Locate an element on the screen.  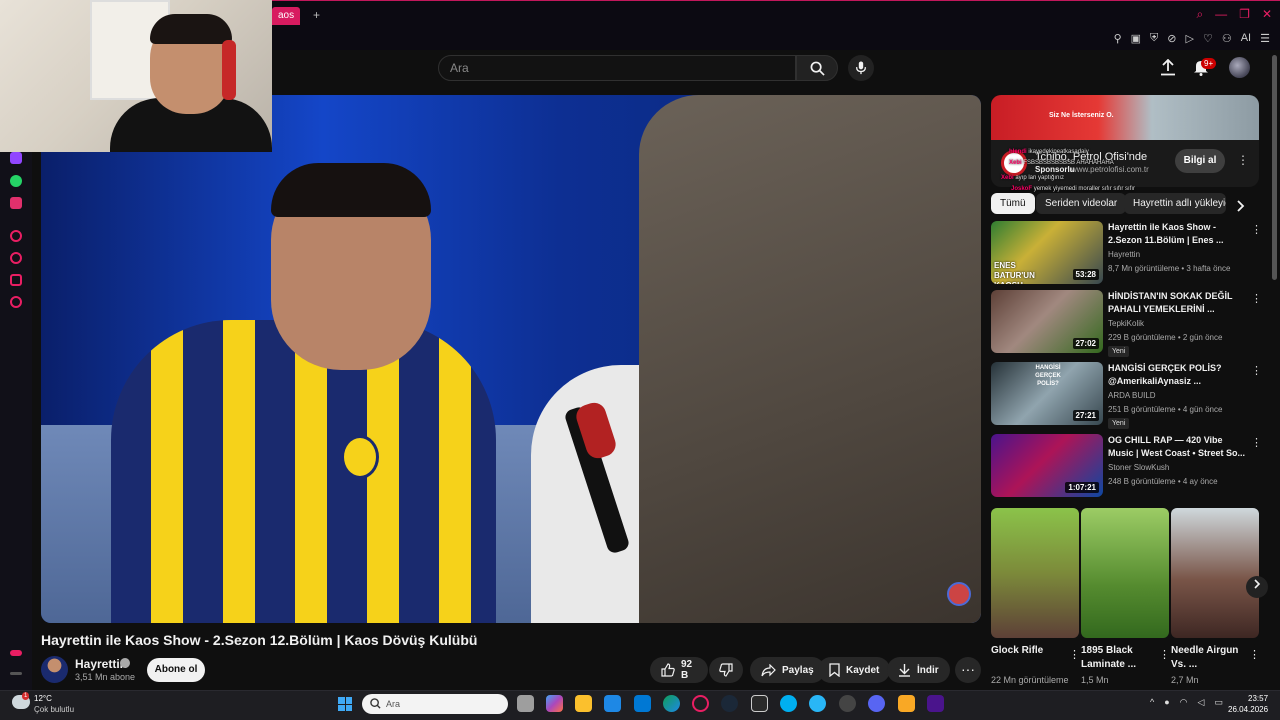
chip-uploader: Hayrettin adlı yükleyic is located at coordinates (1175, 203).